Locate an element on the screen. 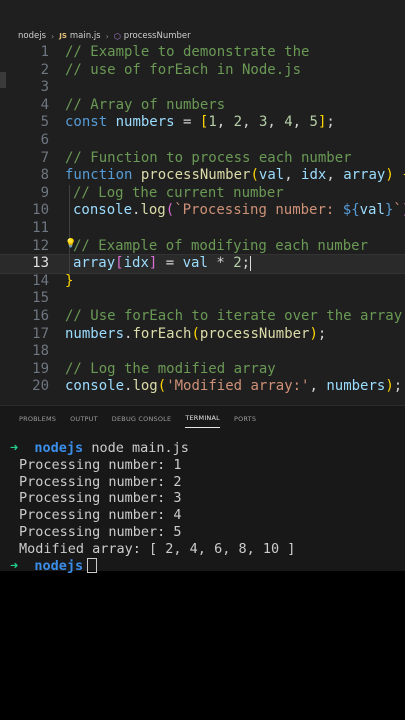 This screenshot has width=405, height=720. code-line-active: 13 array[idx] = val * 2; is located at coordinates (202, 264).